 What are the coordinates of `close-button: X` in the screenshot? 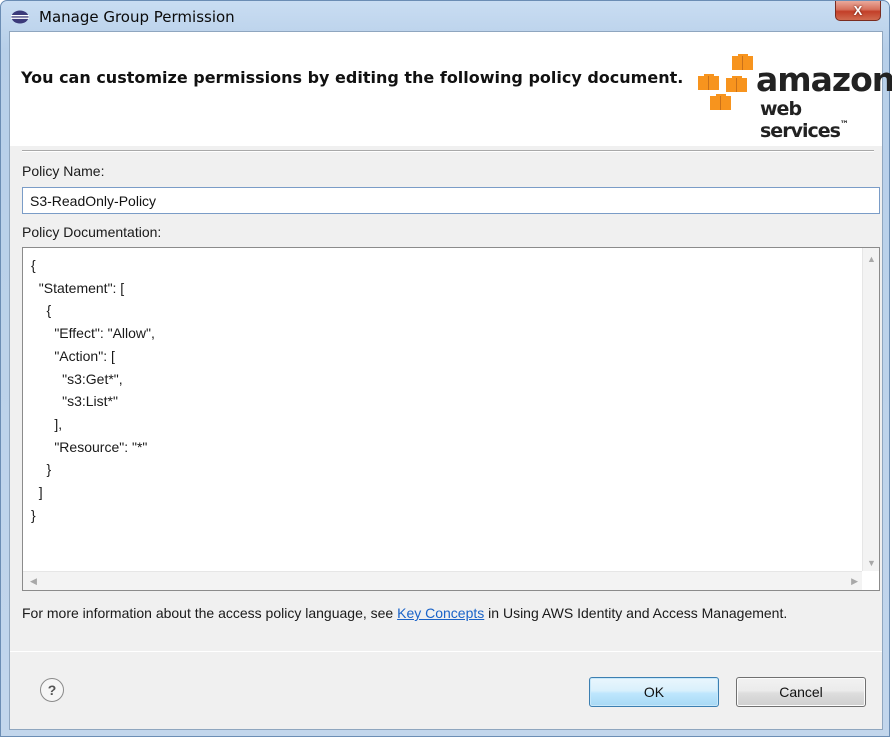 It's located at (858, 11).